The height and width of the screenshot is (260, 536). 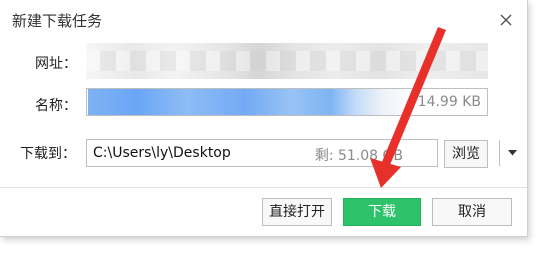 I want to click on url-label: 网址：, so click(x=56, y=64).